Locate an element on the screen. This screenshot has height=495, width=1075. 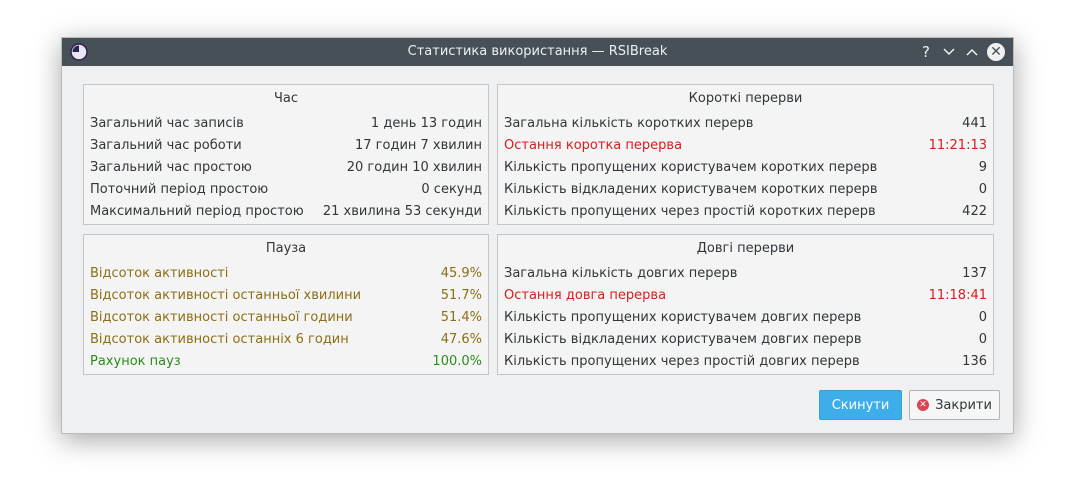
row-label: Відсоток активності останньої години is located at coordinates (221, 317).